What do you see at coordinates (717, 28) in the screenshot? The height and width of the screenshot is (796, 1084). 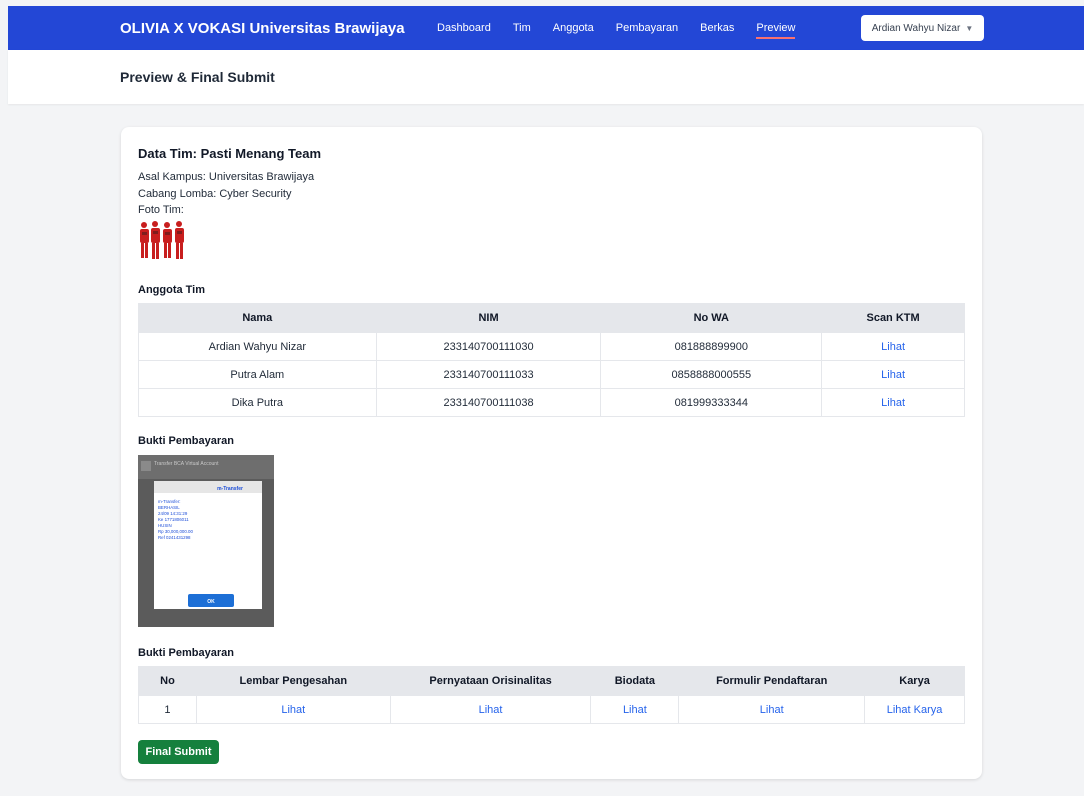 I see `nav-link-berkas: Berkas` at bounding box center [717, 28].